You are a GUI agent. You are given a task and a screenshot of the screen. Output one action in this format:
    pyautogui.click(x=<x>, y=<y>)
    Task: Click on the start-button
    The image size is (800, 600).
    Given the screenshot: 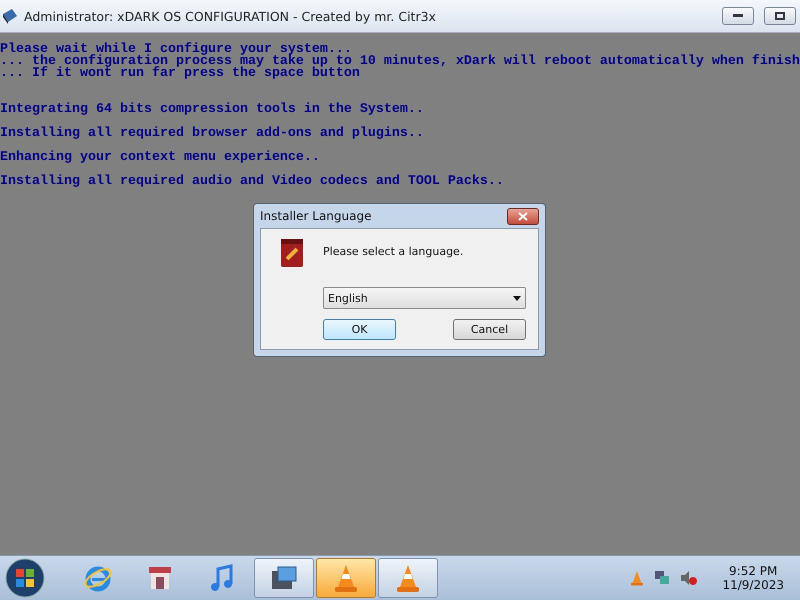 What is the action you would take?
    pyautogui.click(x=25, y=578)
    